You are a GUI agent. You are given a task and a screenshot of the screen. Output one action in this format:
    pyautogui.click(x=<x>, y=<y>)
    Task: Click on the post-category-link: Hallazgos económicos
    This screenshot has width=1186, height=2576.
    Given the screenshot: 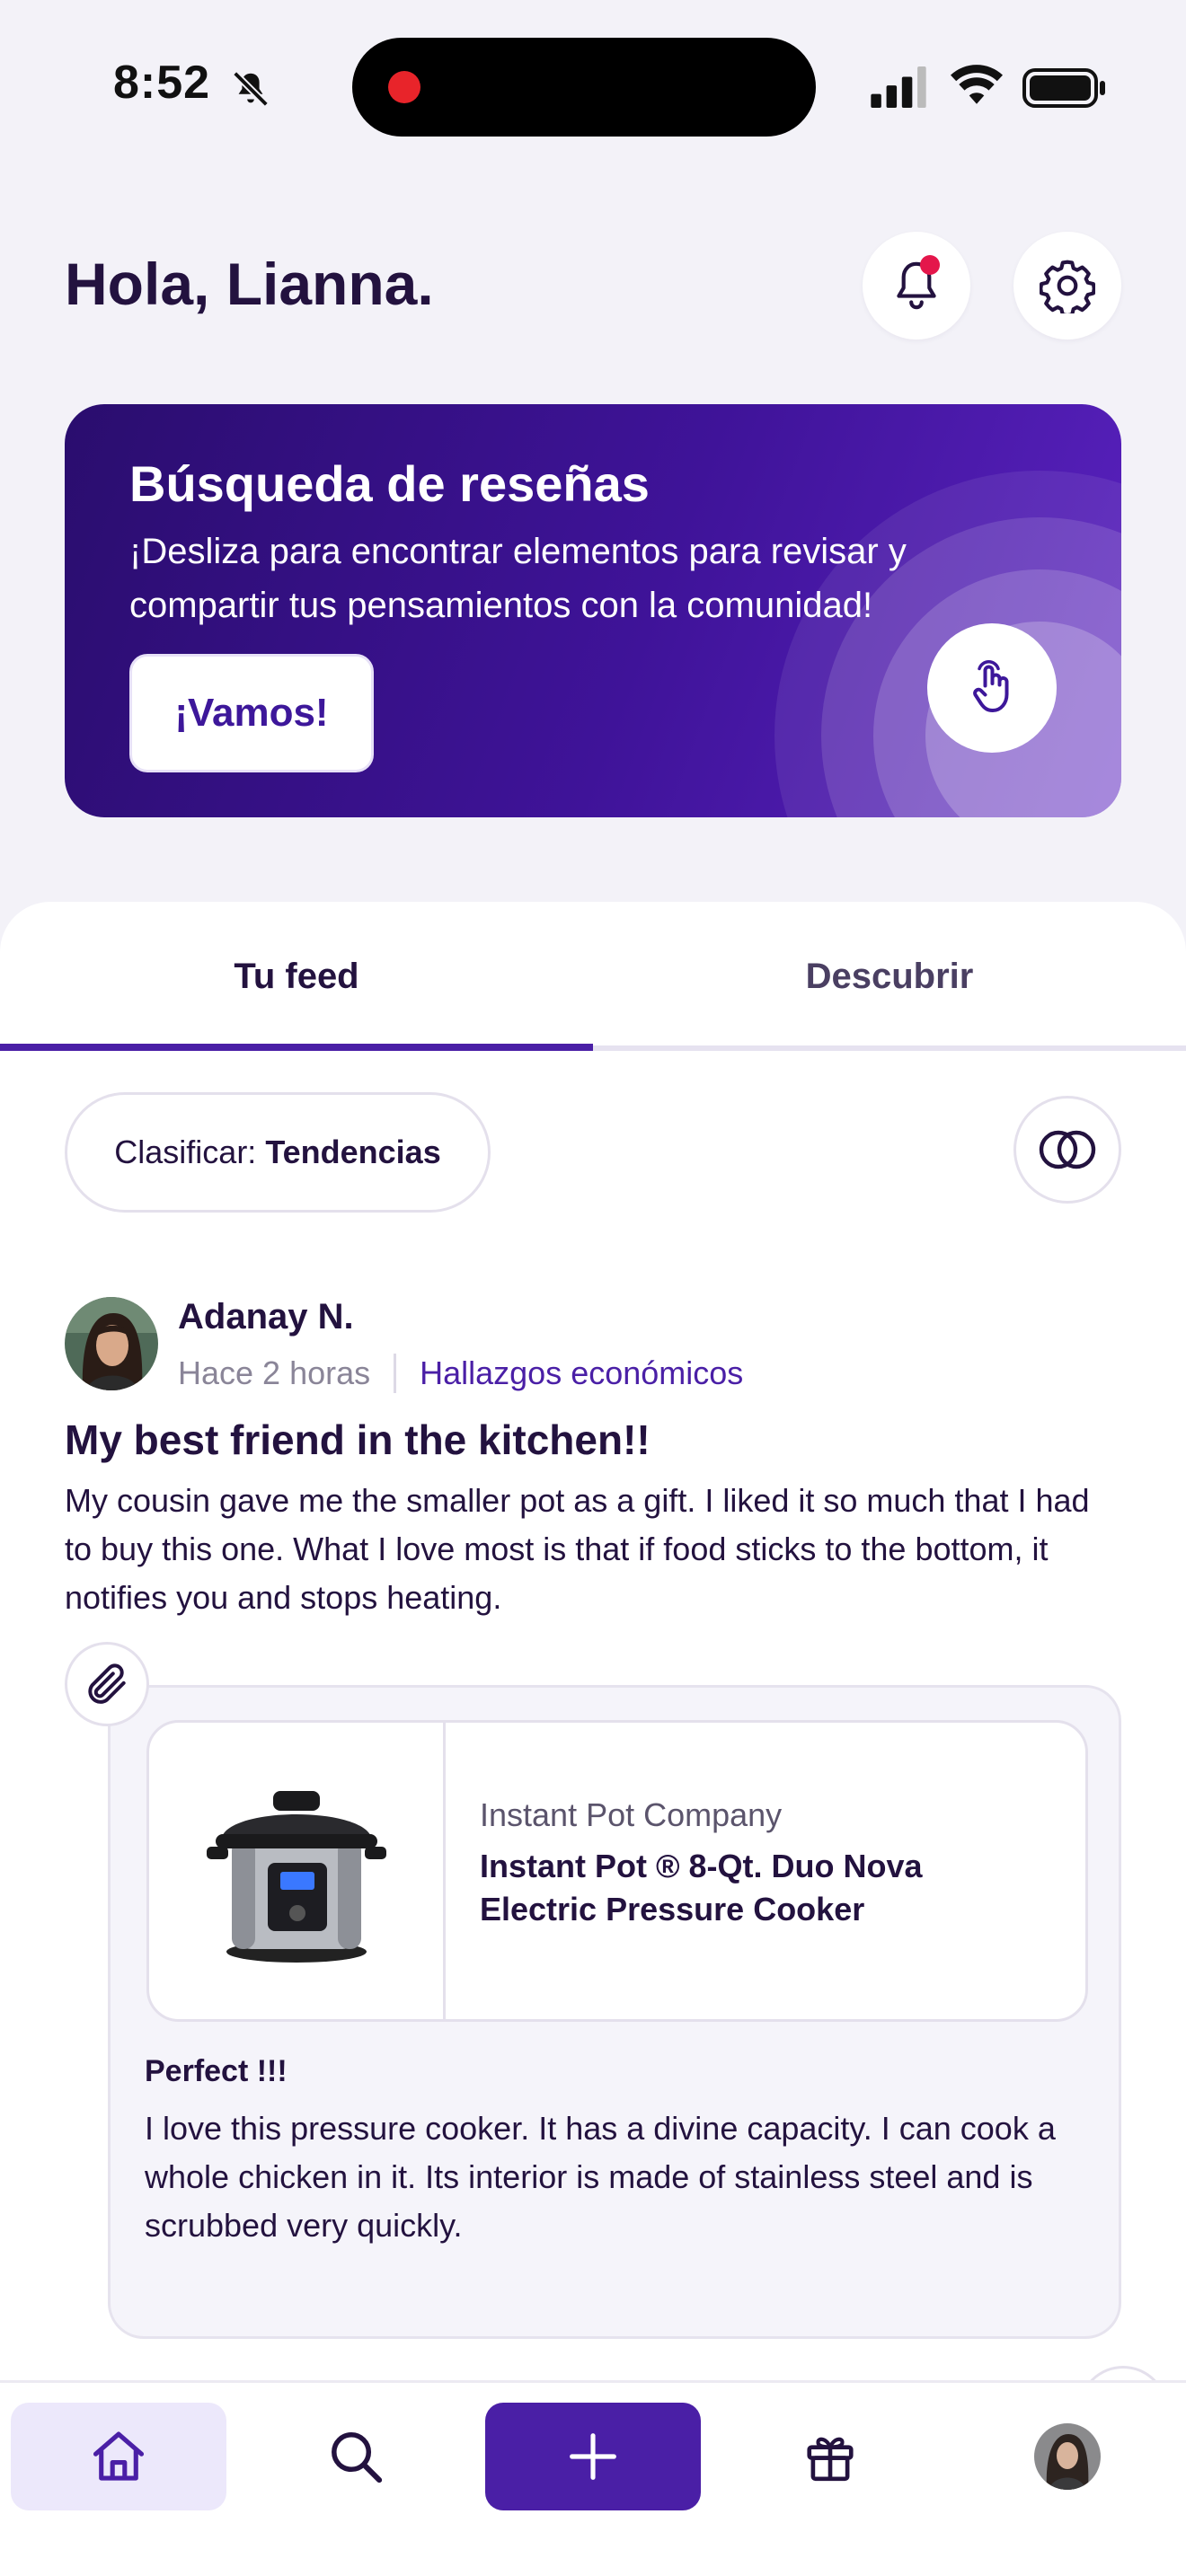 What is the action you would take?
    pyautogui.click(x=581, y=1373)
    